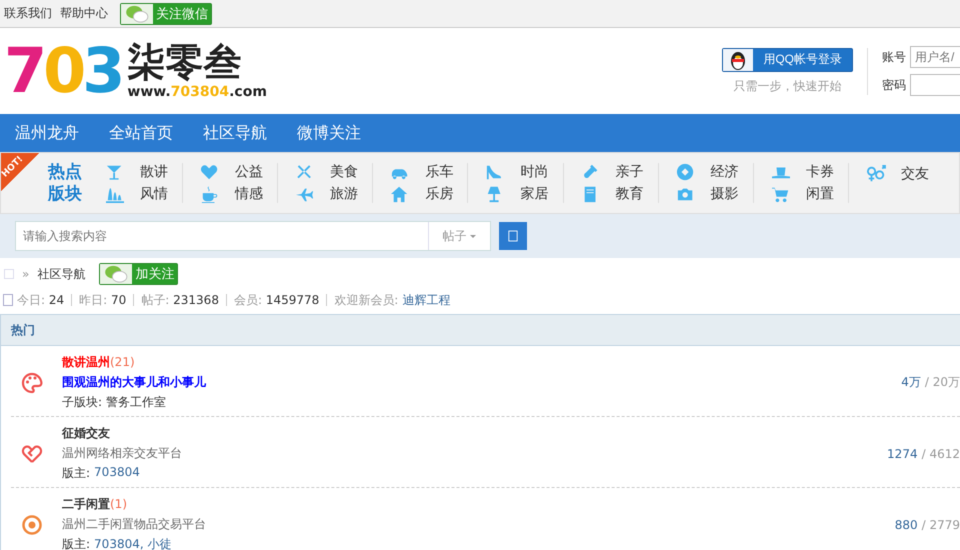  Describe the element at coordinates (787, 60) in the screenshot. I see `qq-login-button: 用QQ帐号登录` at that location.